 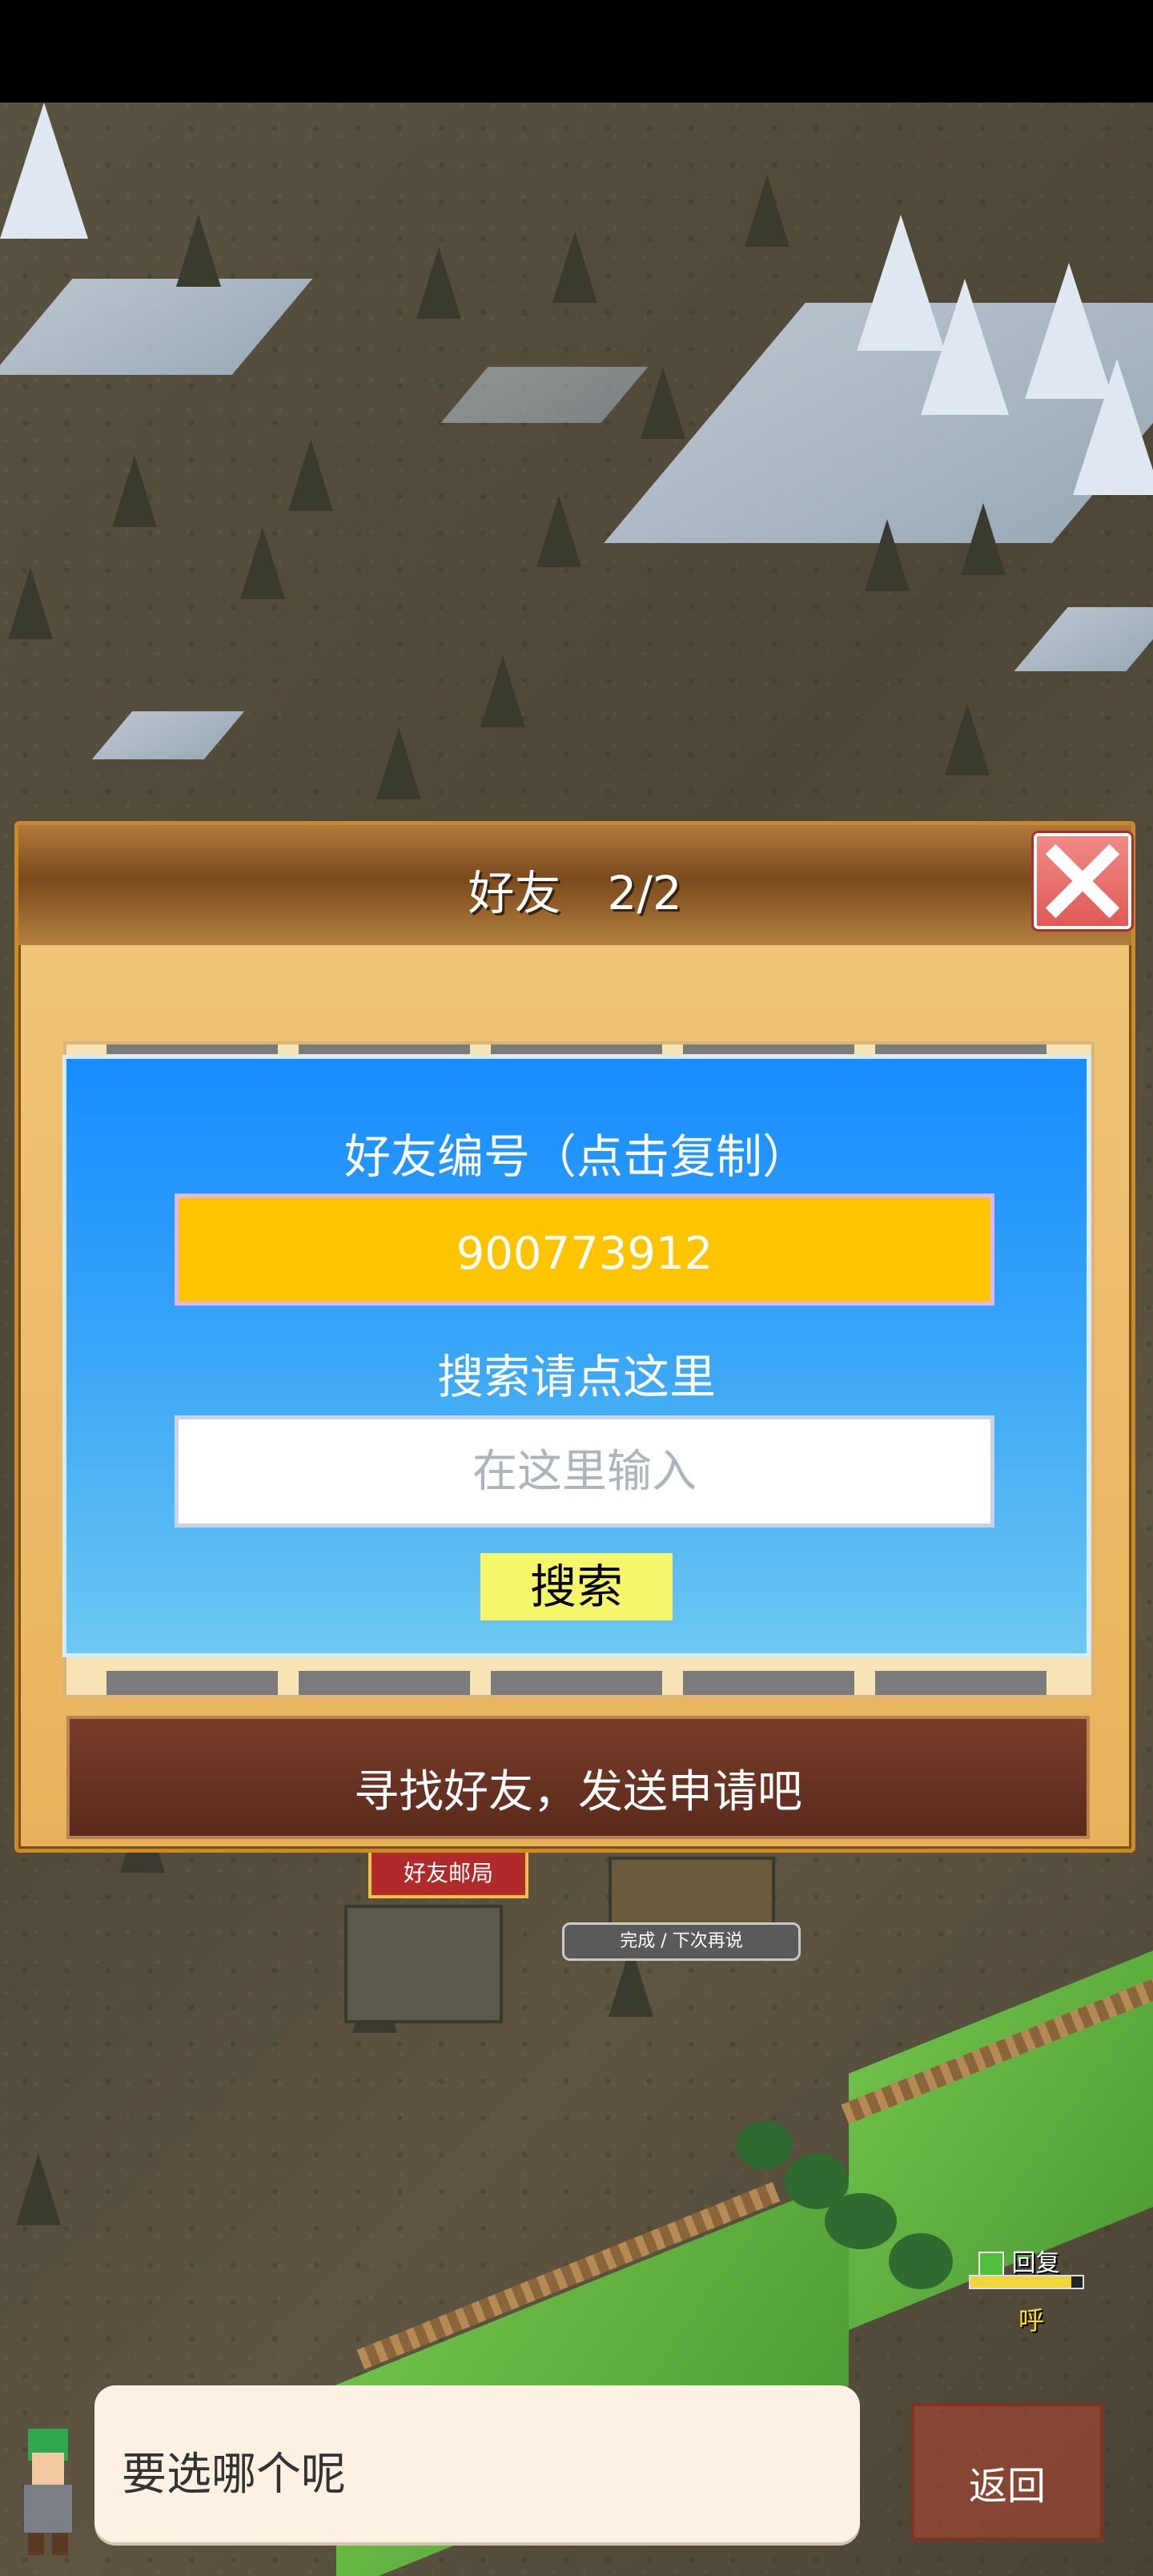 I want to click on advisor-avatar, so click(x=48, y=2492).